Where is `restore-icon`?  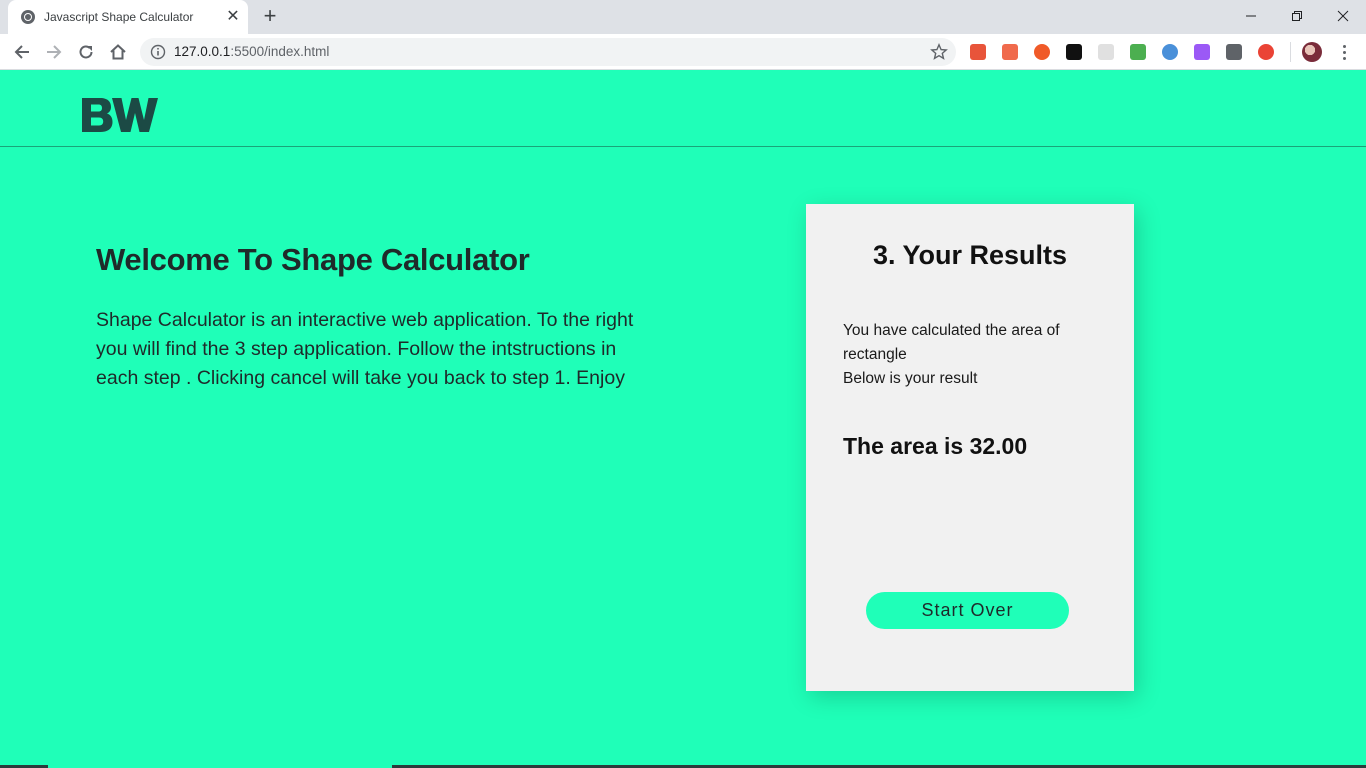 restore-icon is located at coordinates (1297, 16).